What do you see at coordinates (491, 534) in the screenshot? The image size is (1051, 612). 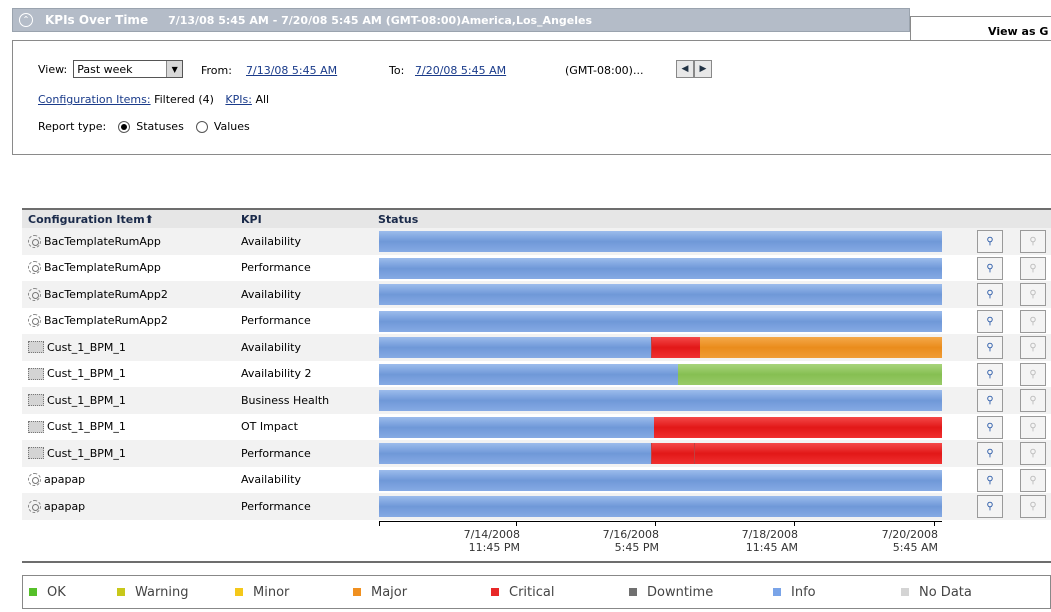 I see `axis-tick-date: 7/14/2008` at bounding box center [491, 534].